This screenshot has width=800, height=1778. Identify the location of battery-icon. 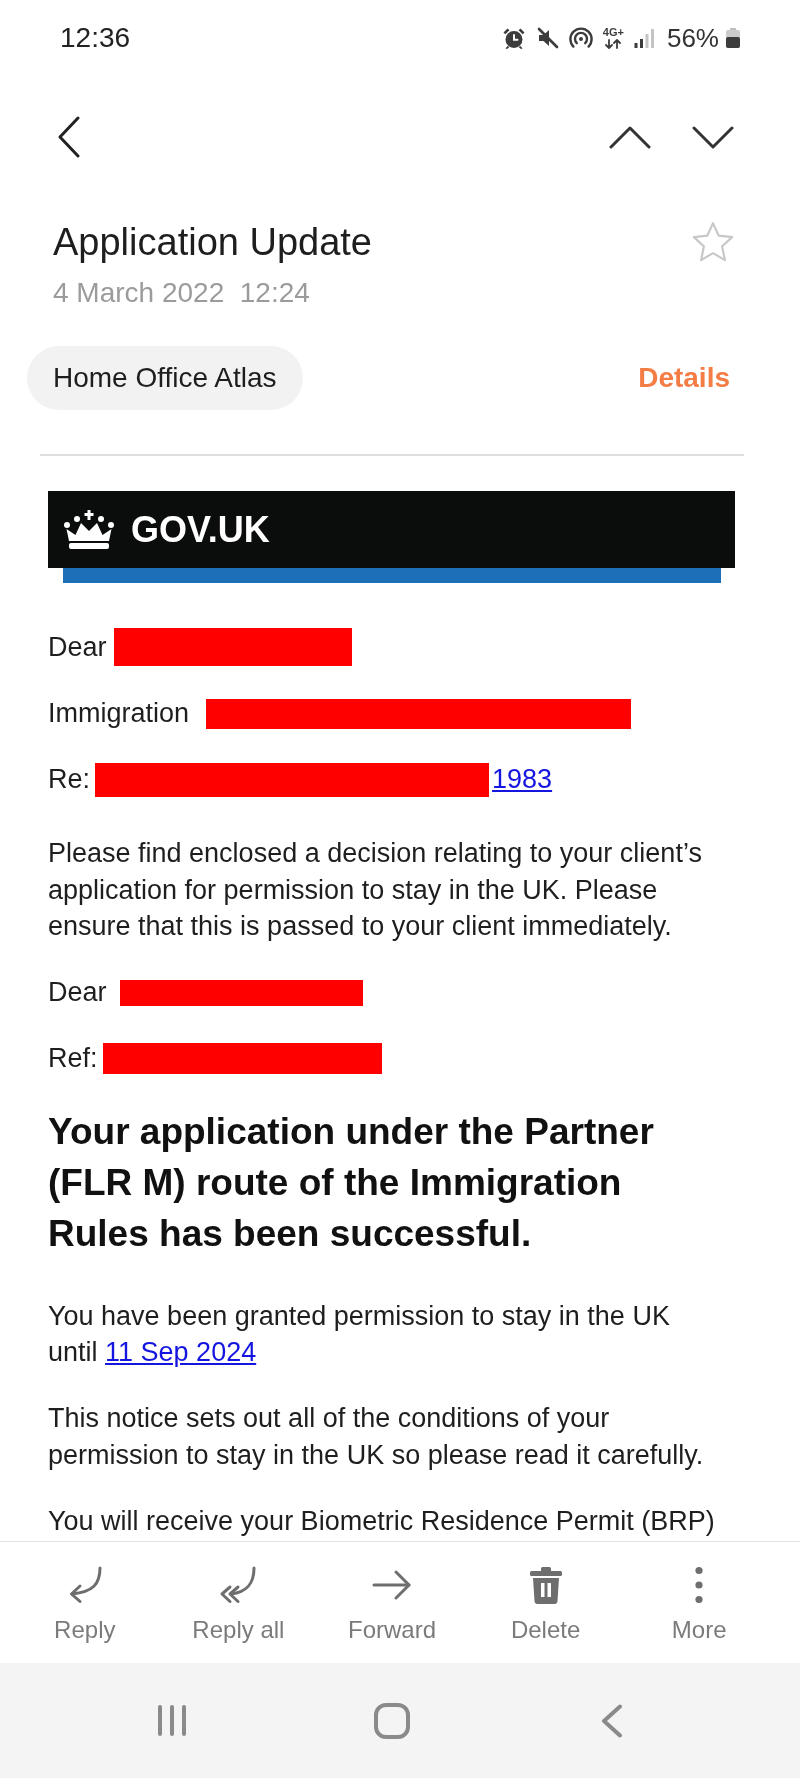
(733, 38).